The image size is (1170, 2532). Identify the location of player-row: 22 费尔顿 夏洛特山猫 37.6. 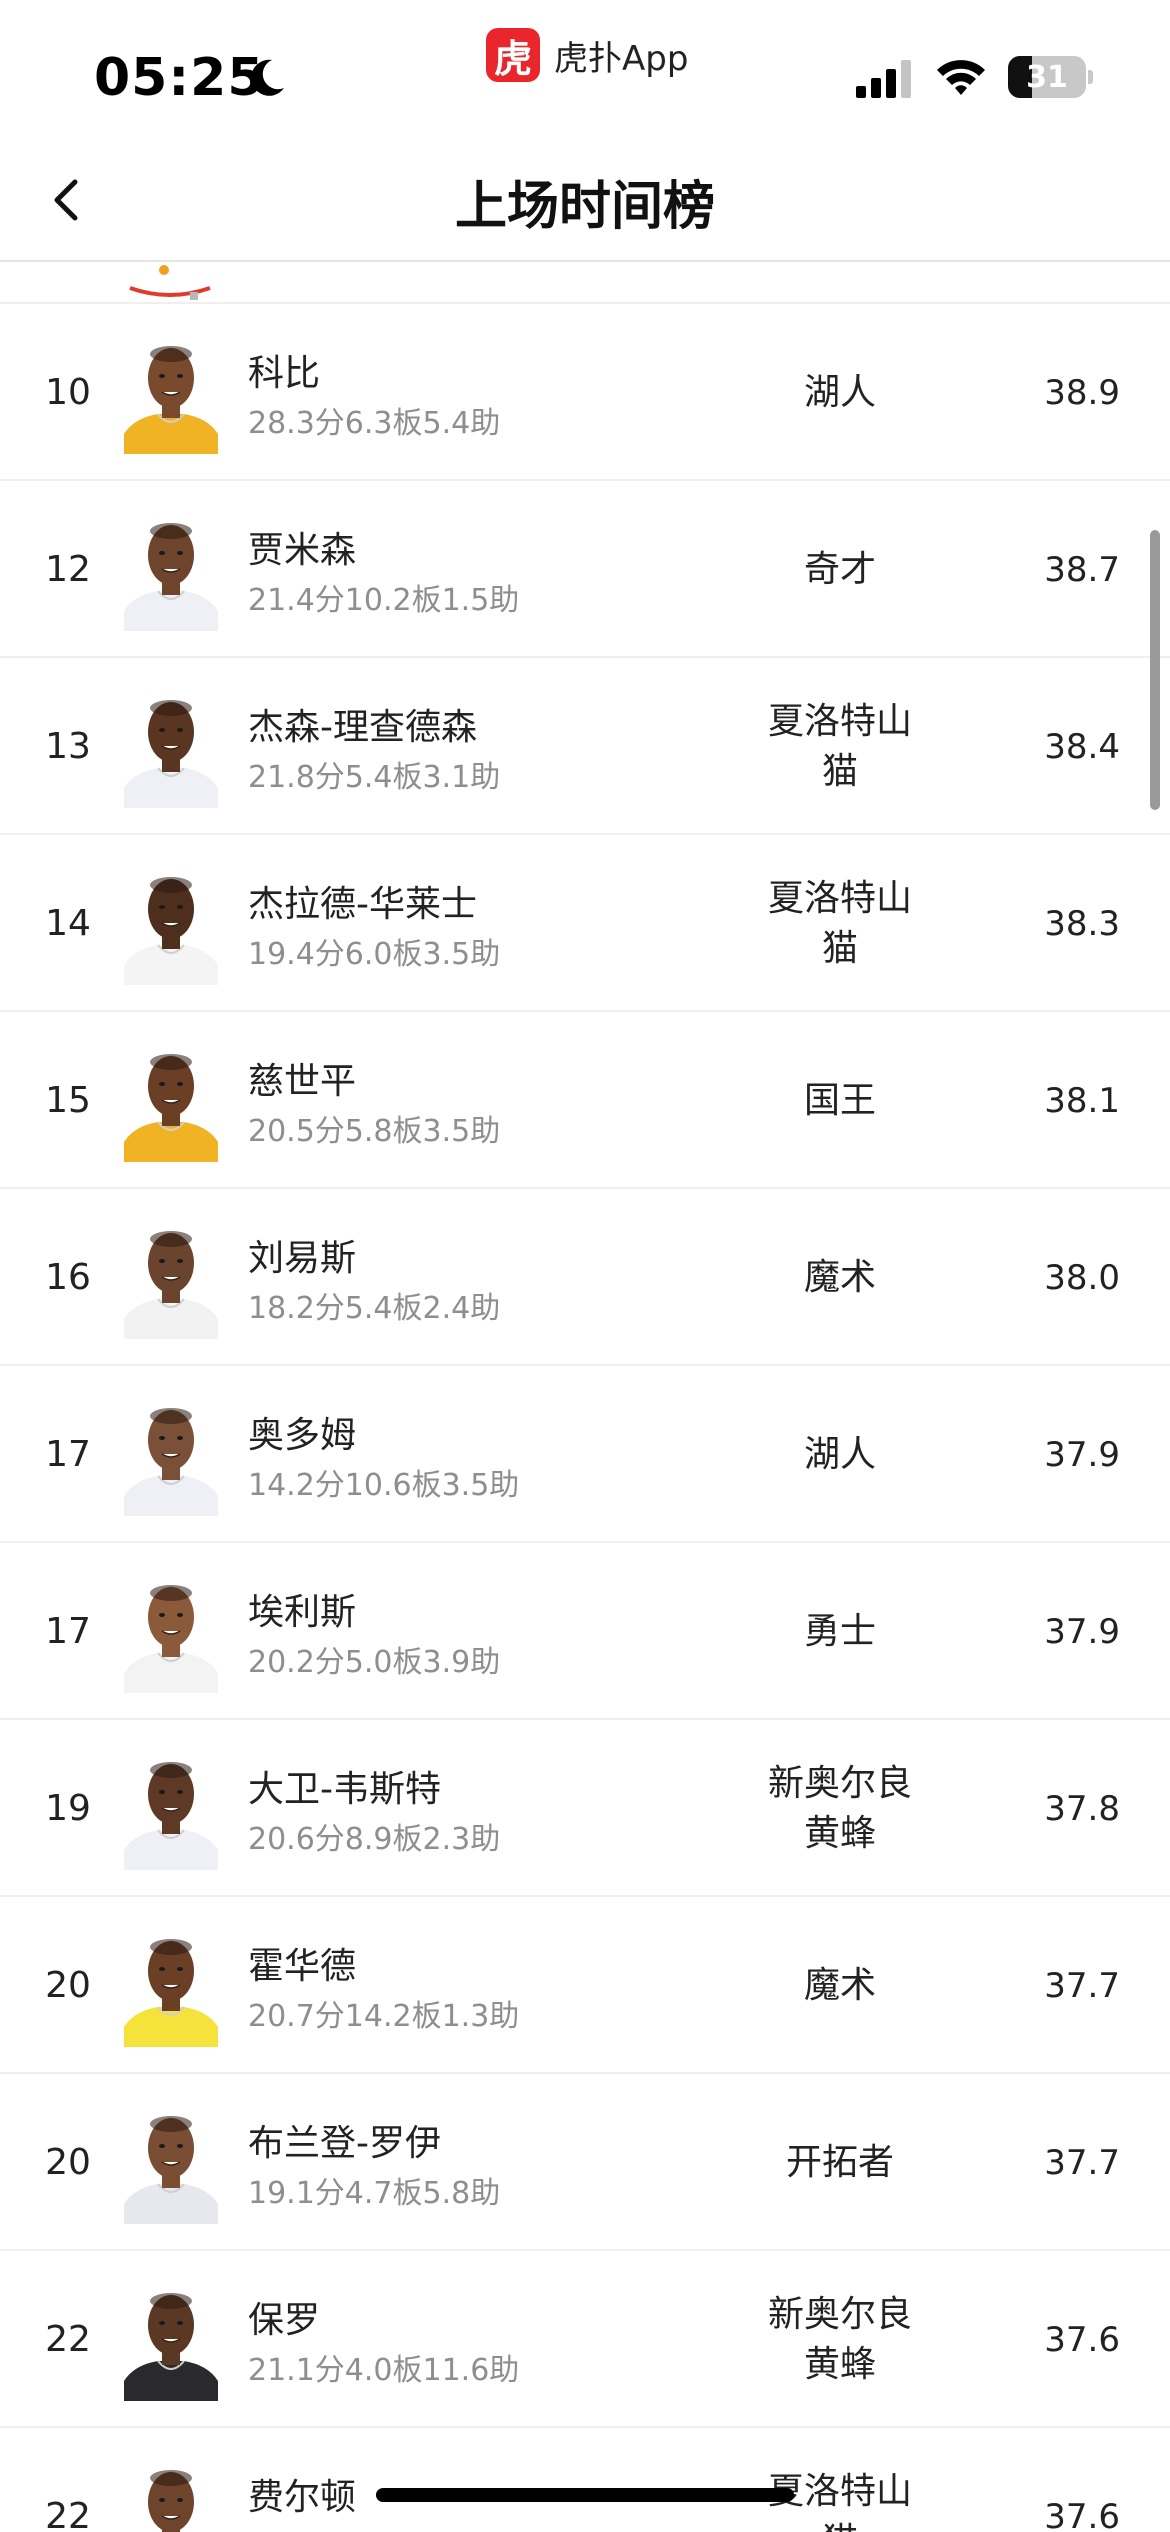
(585, 2479).